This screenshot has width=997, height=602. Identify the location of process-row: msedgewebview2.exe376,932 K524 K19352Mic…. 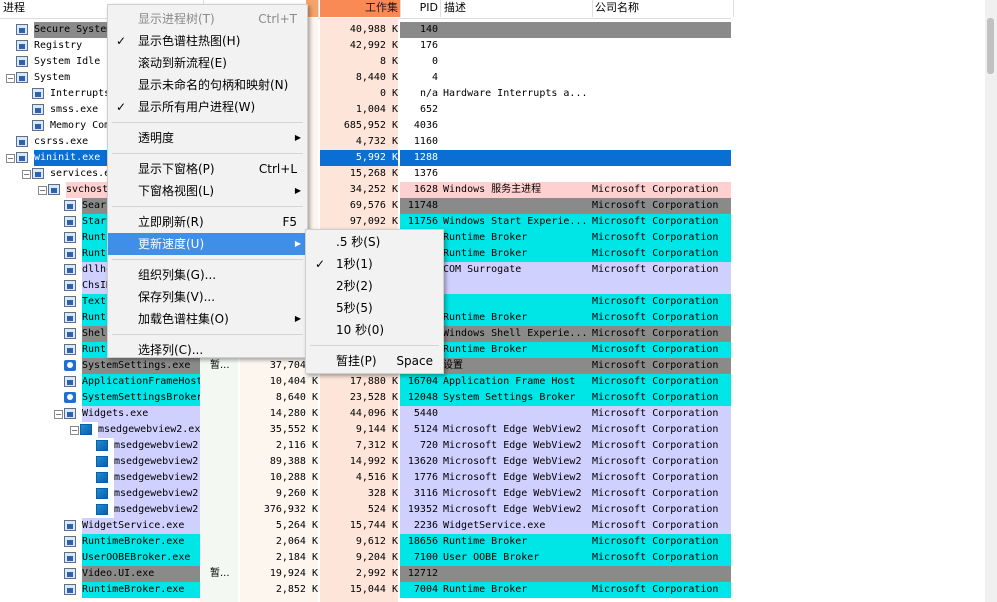
(365, 510).